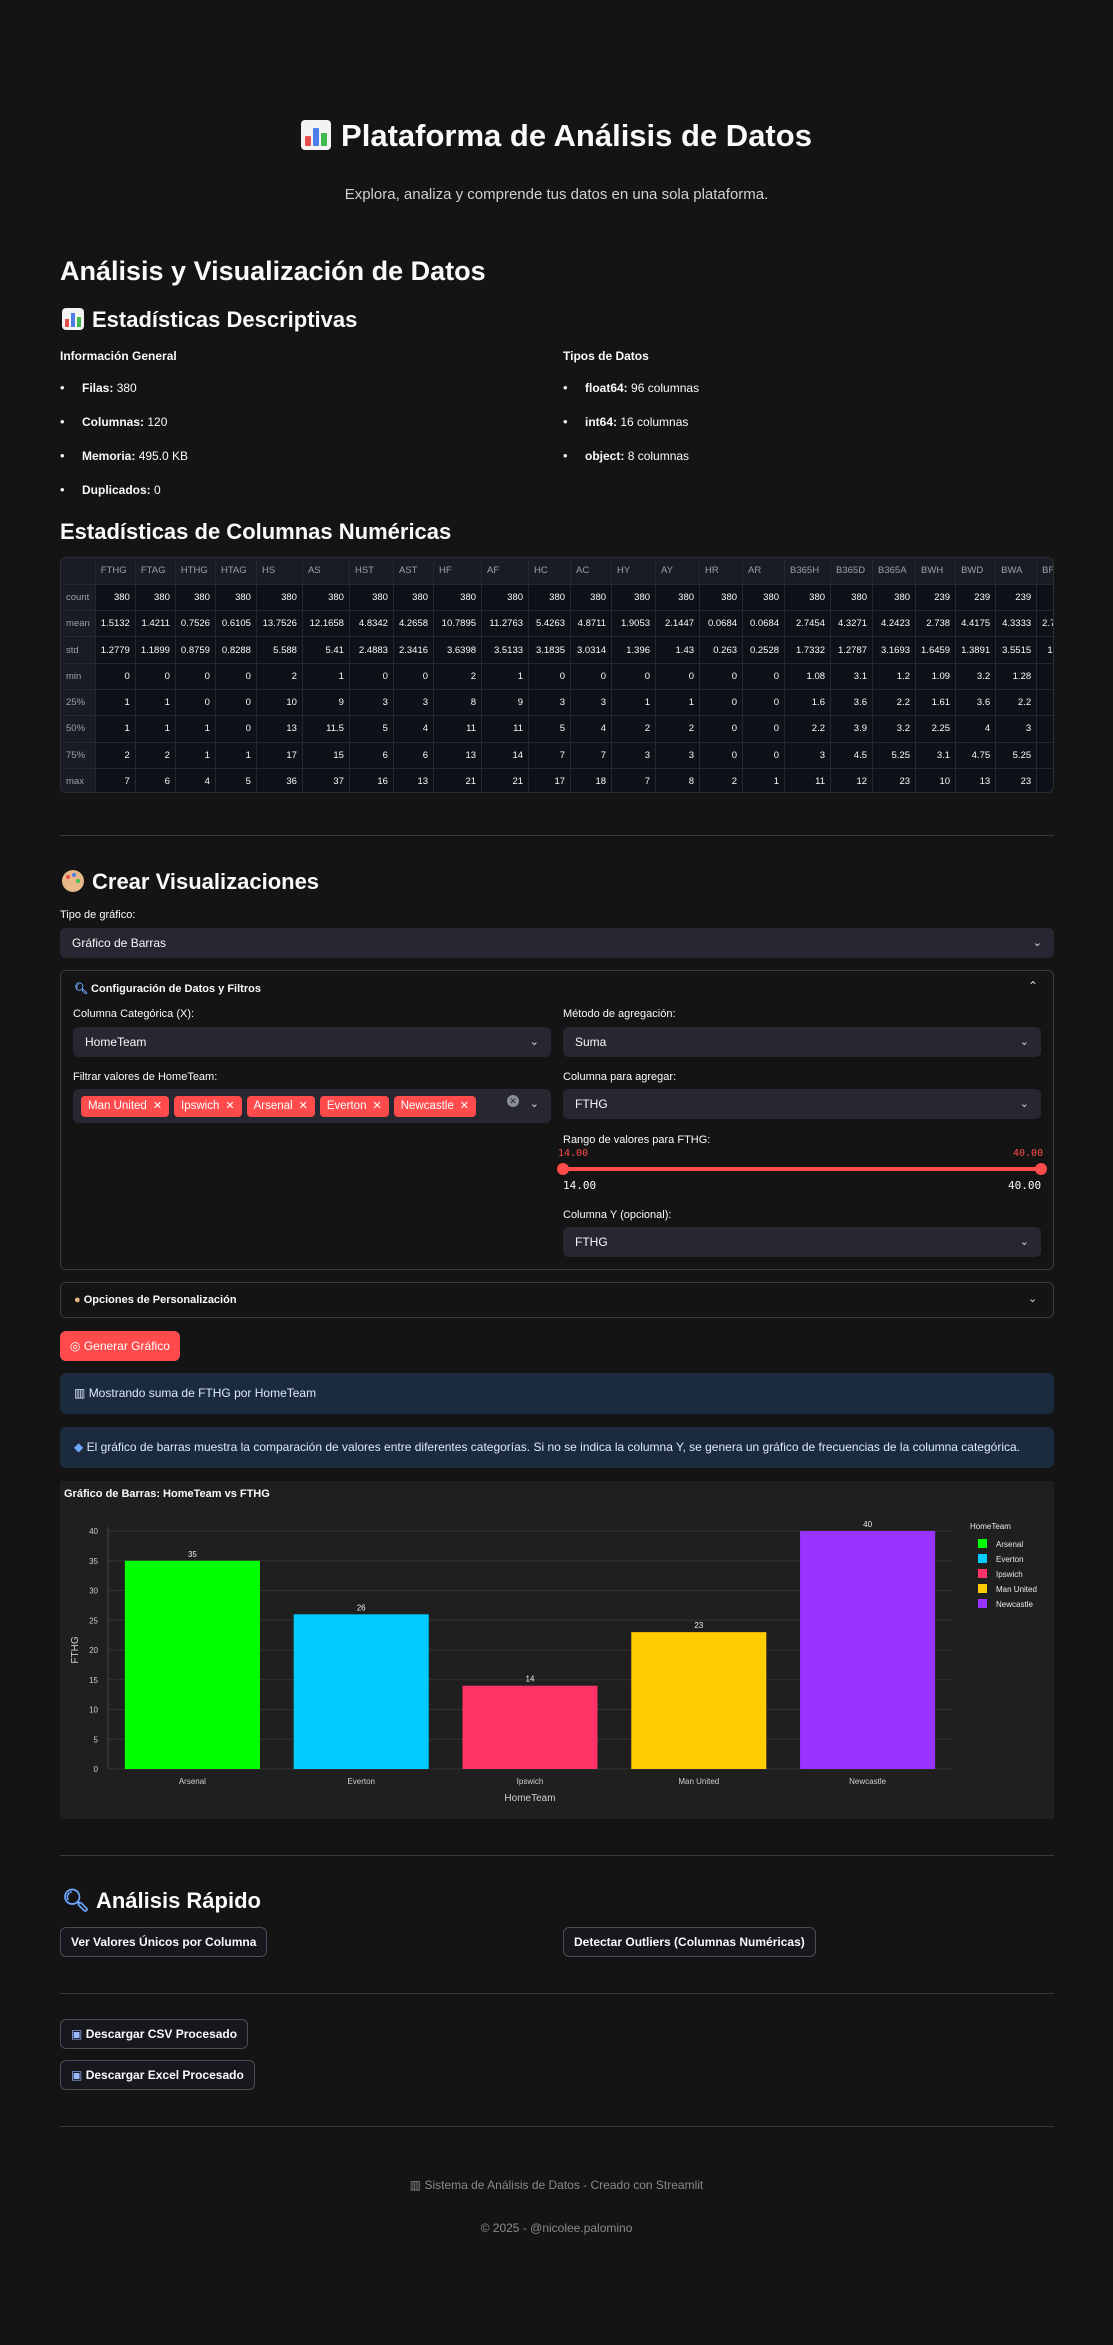  I want to click on table-cell: 11.5, so click(326, 729).